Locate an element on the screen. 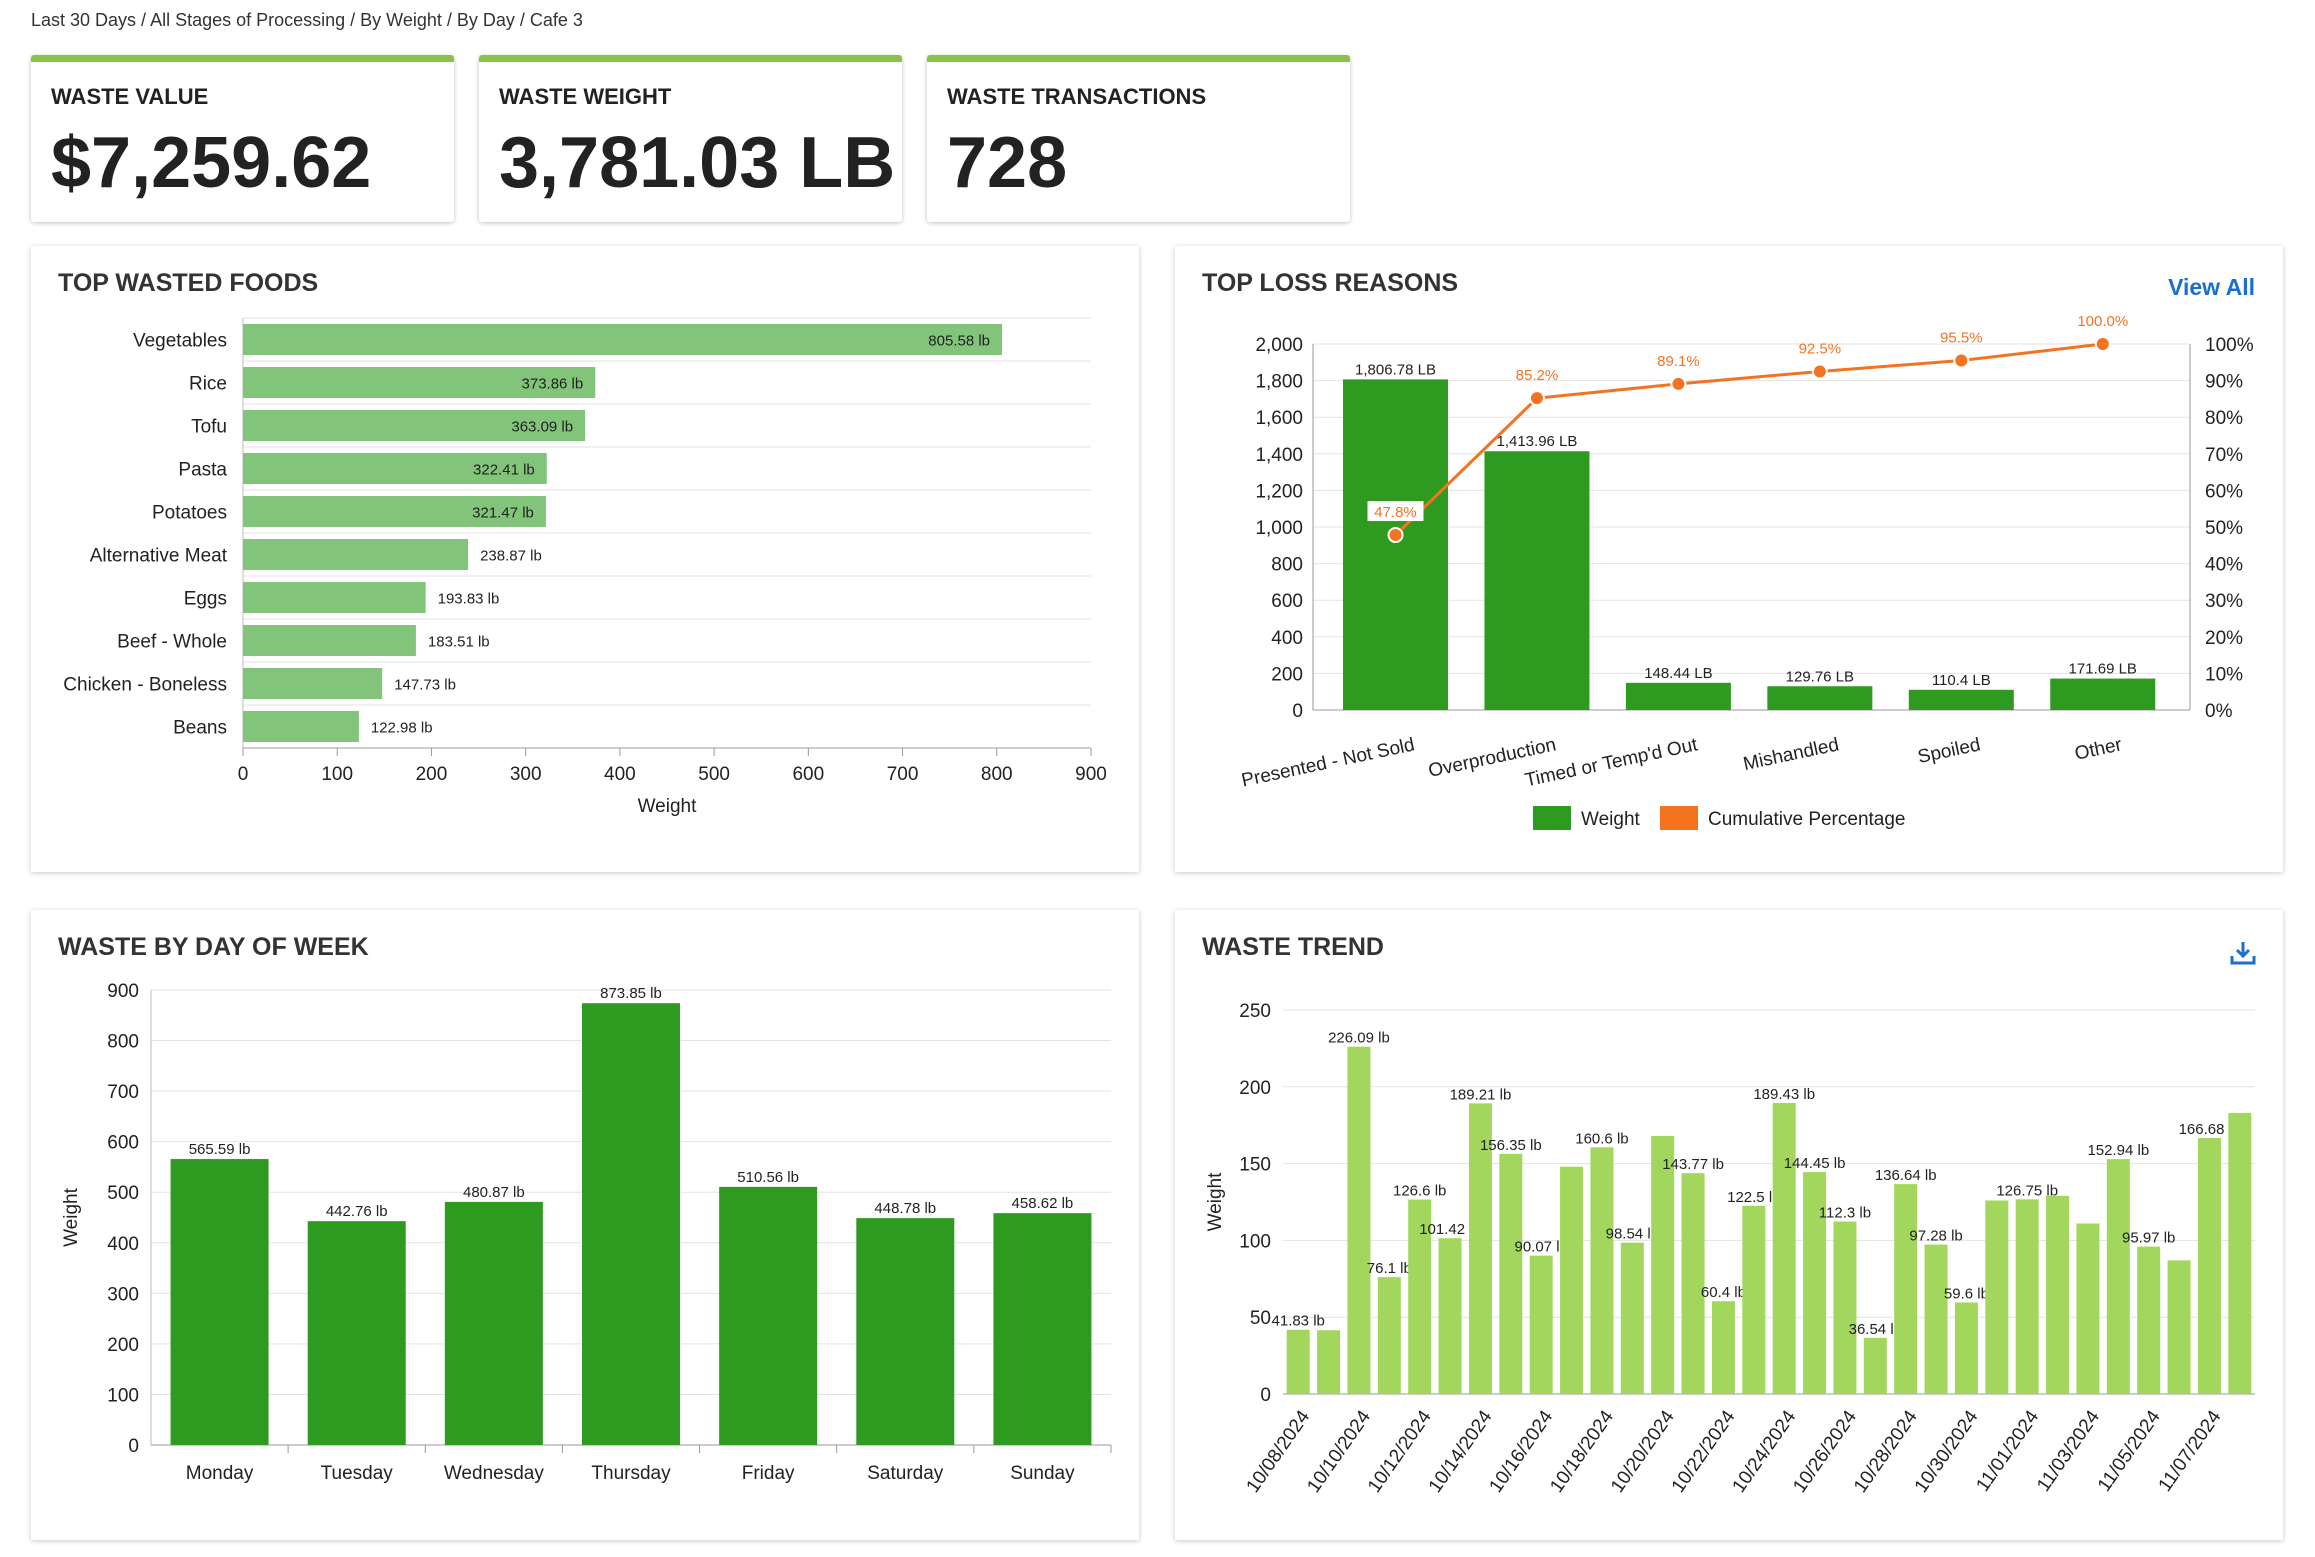 The width and height of the screenshot is (2315, 1557). data-label: 90.07 lb is located at coordinates (1540, 1247).